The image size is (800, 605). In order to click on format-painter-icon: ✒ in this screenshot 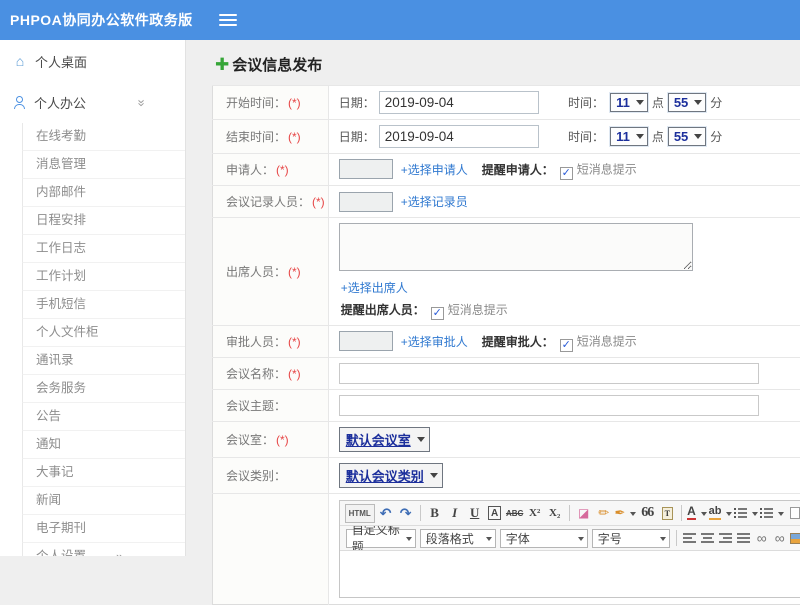, I will do `click(626, 513)`.